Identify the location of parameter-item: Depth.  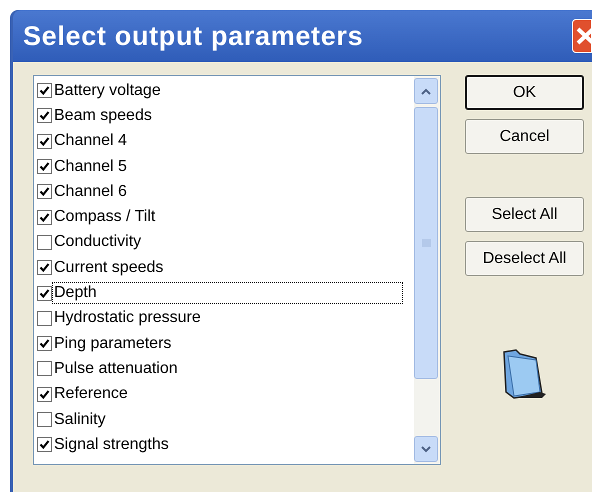
(227, 293).